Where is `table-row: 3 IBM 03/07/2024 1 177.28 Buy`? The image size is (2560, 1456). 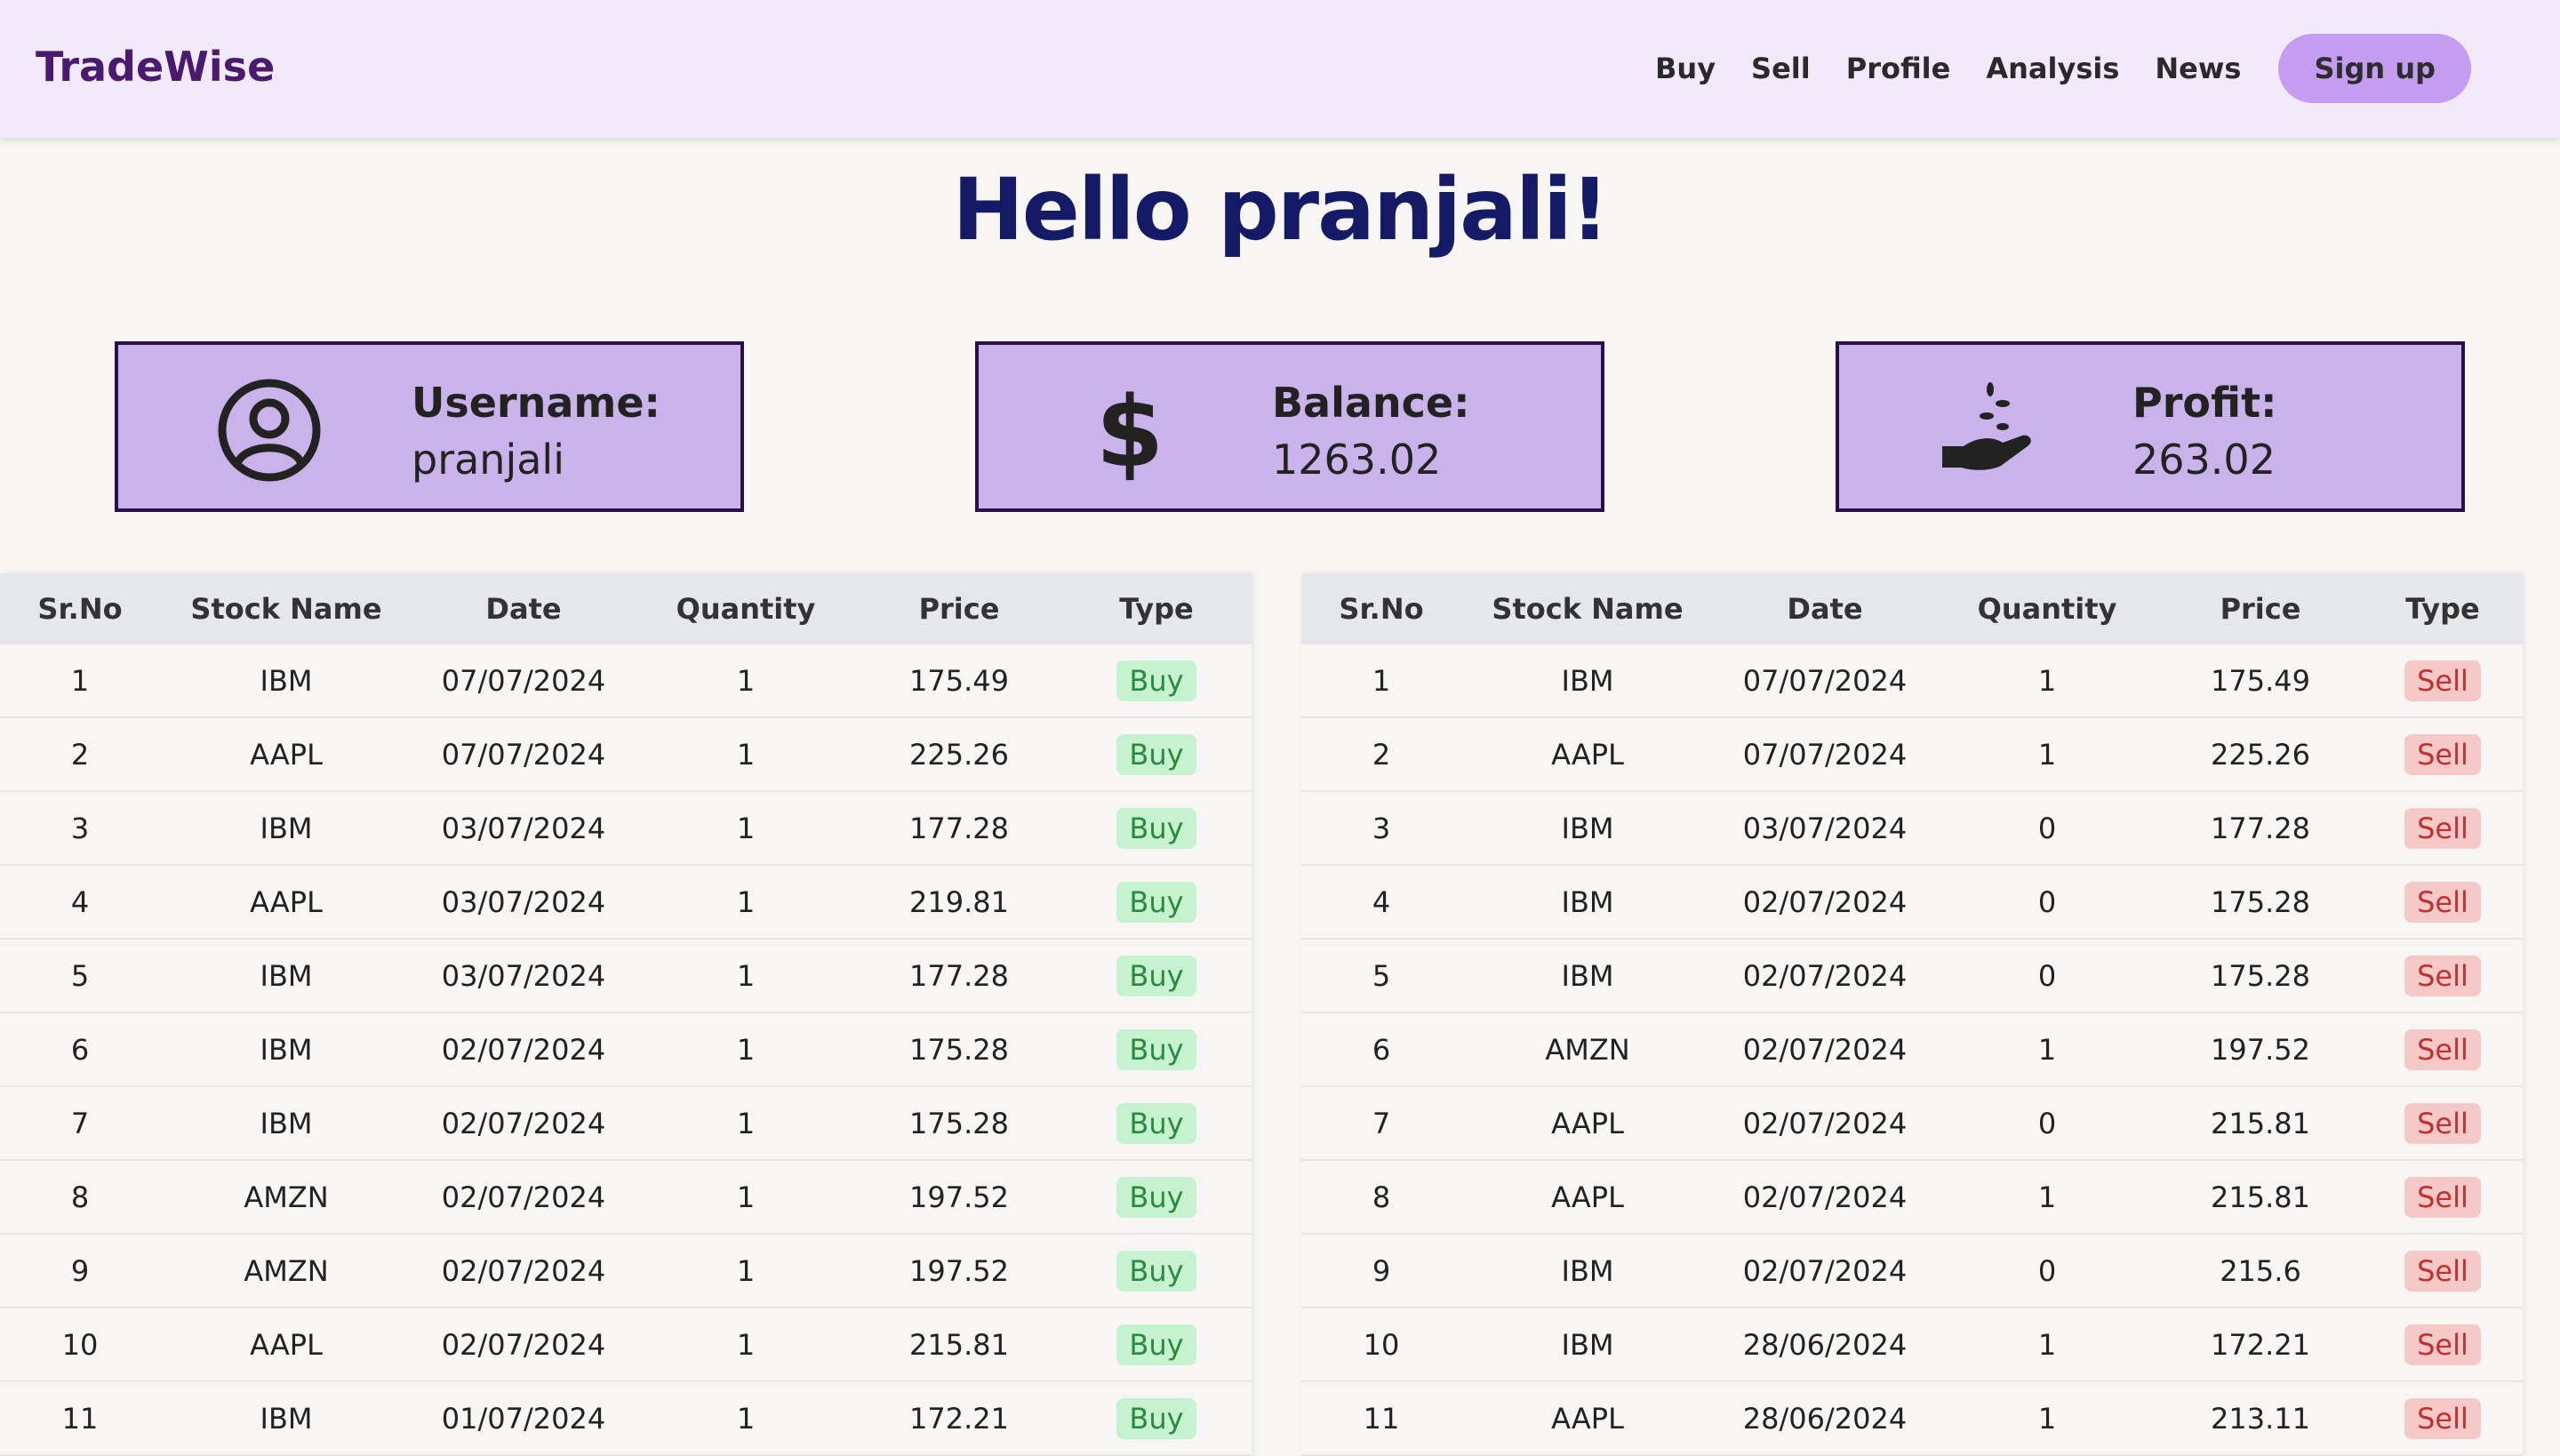
table-row: 3 IBM 03/07/2024 1 177.28 Buy is located at coordinates (626, 828).